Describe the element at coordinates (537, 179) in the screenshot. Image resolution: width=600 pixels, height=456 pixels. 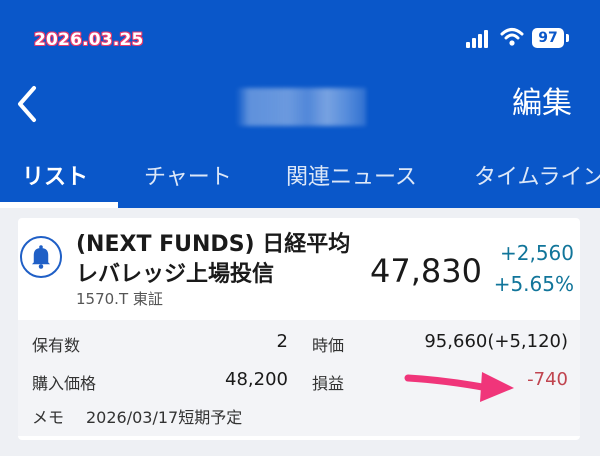
I see `tab-timeline: タイムライン` at that location.